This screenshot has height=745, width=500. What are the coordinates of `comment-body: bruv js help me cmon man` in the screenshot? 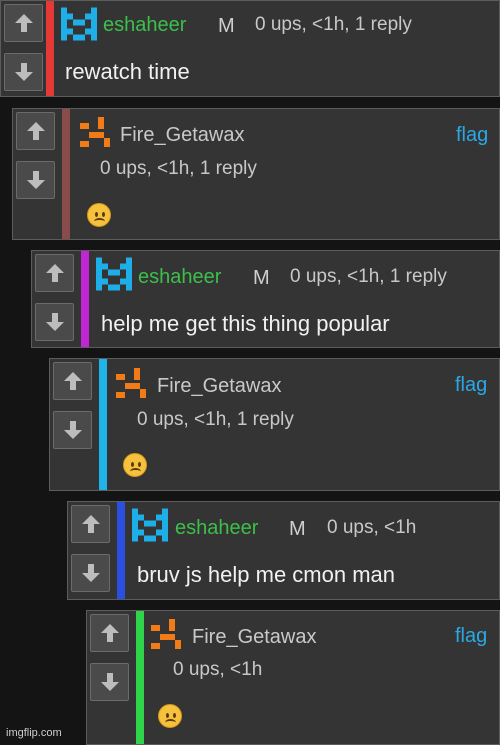 It's located at (266, 574).